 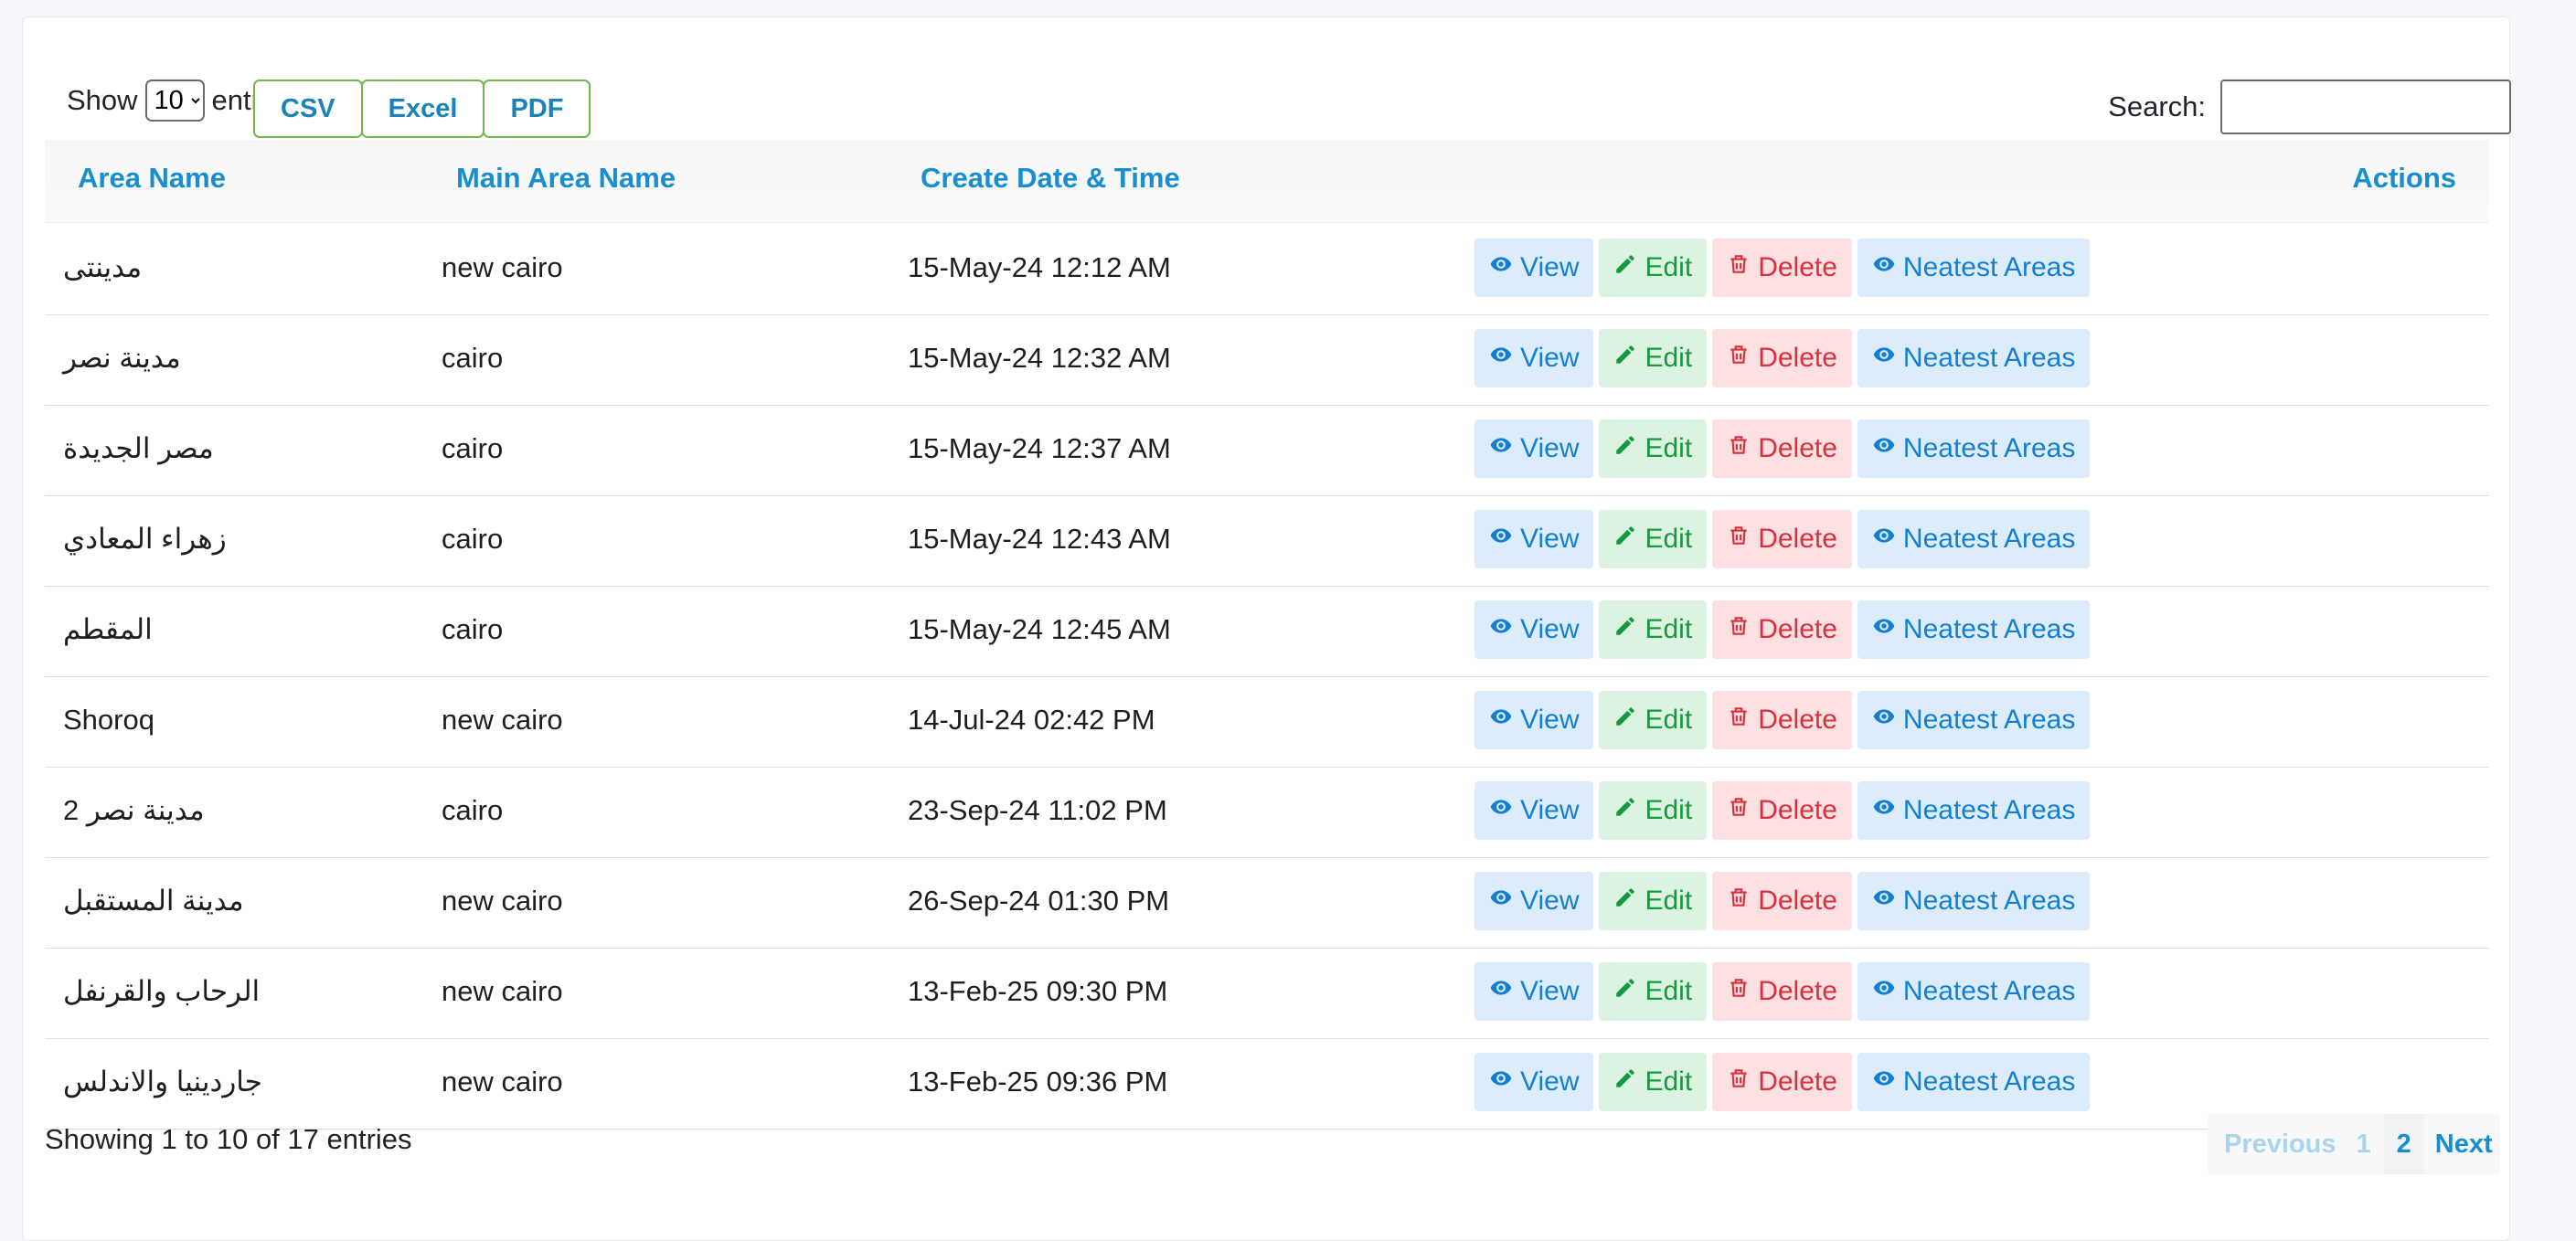 What do you see at coordinates (134, 810) in the screenshot?
I see `area-name-cell: مدينة نصر 2` at bounding box center [134, 810].